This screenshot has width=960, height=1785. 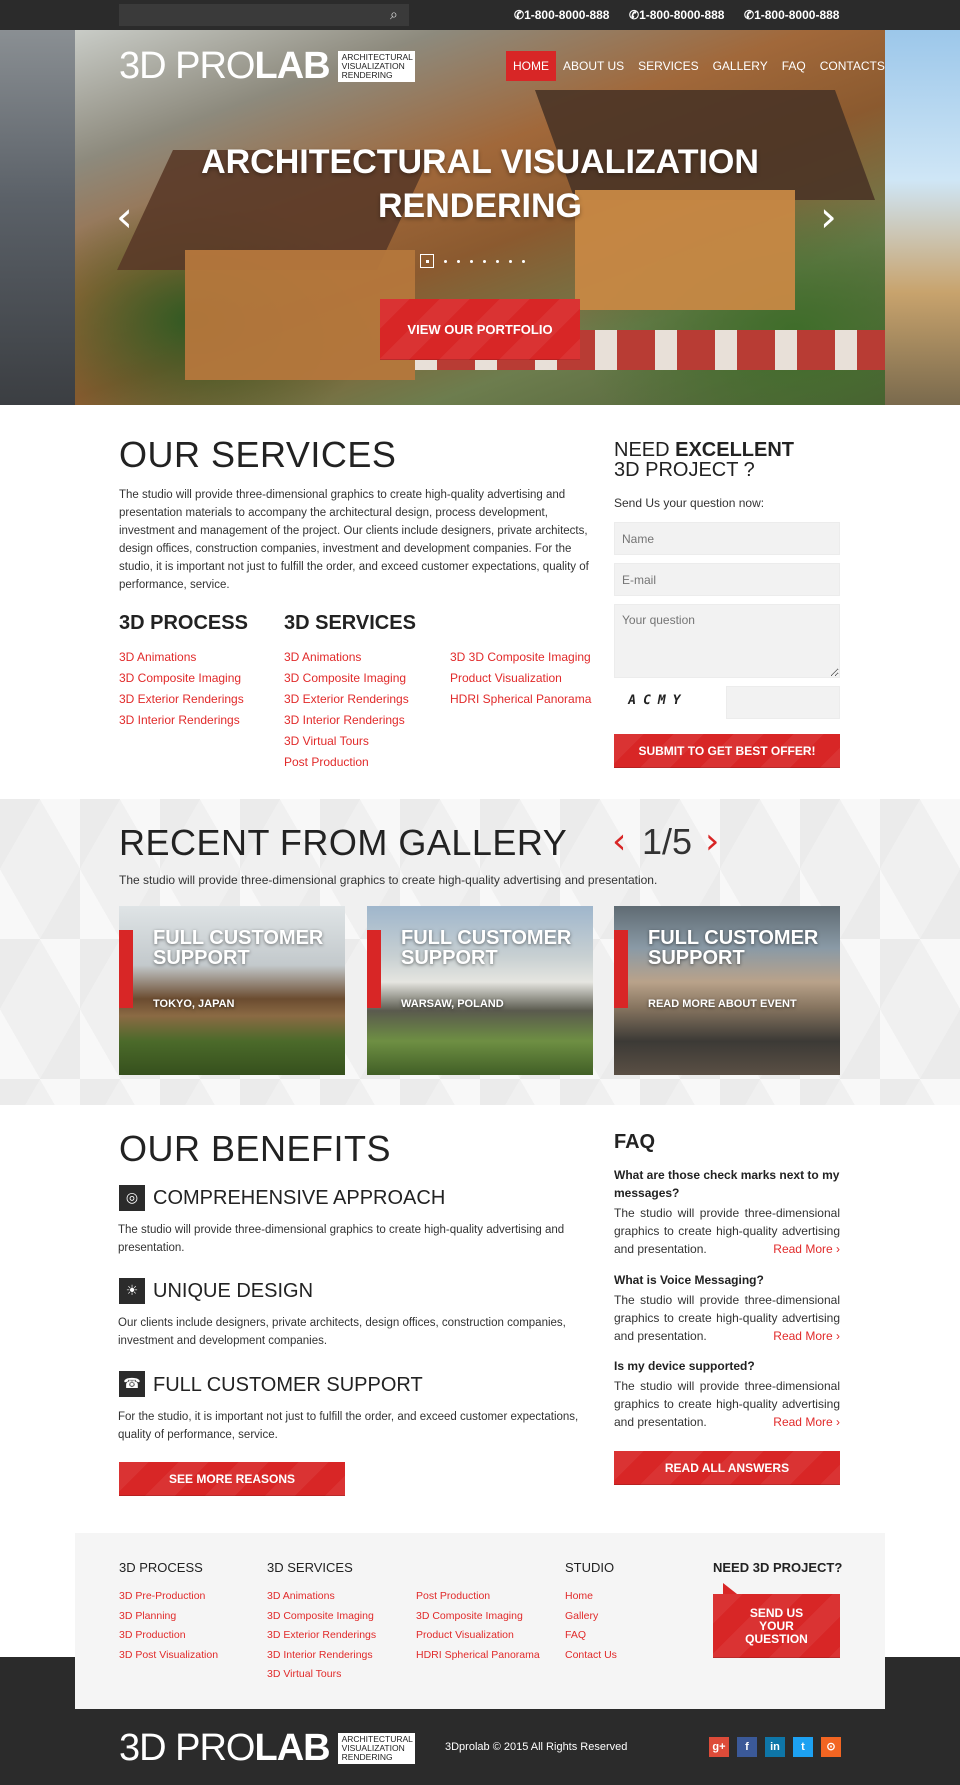 I want to click on copyright: 3Dprolab © 2015 All Rights Reserved, so click(x=536, y=1747).